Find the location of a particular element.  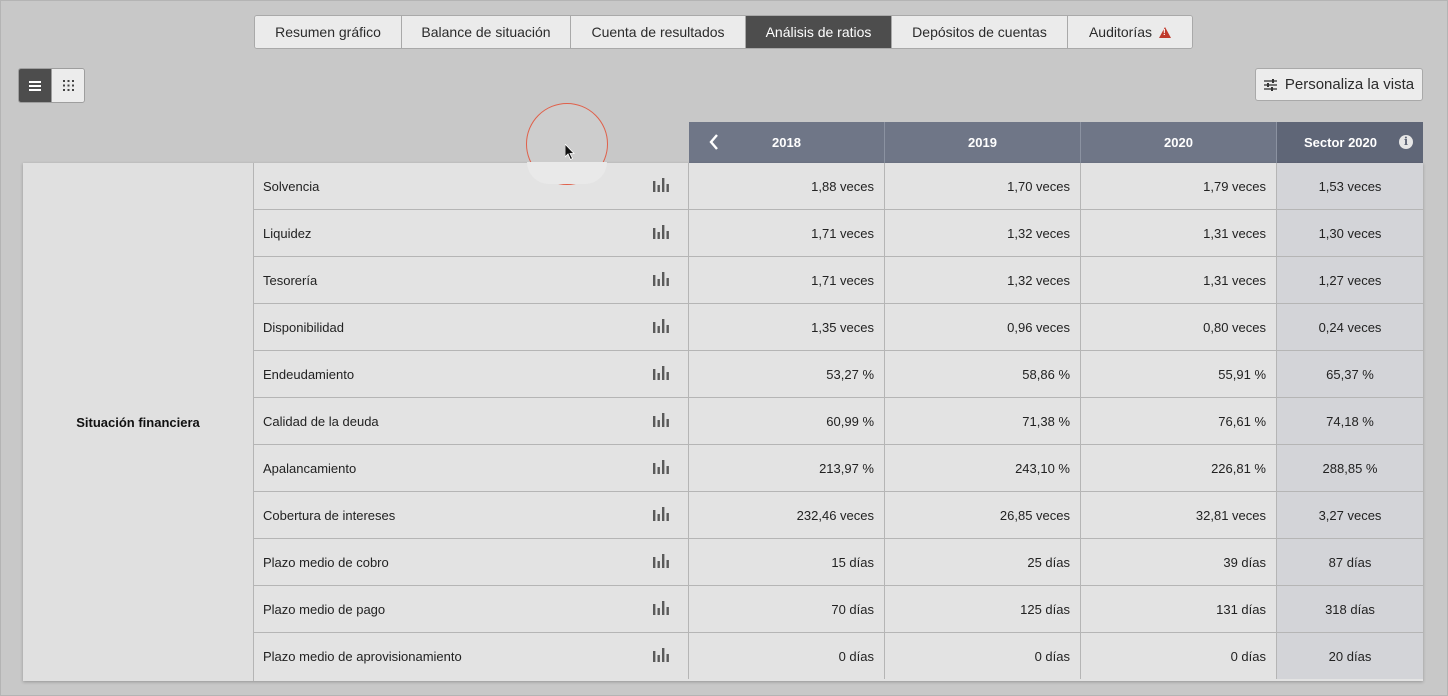

view-toggle-group is located at coordinates (51, 85).